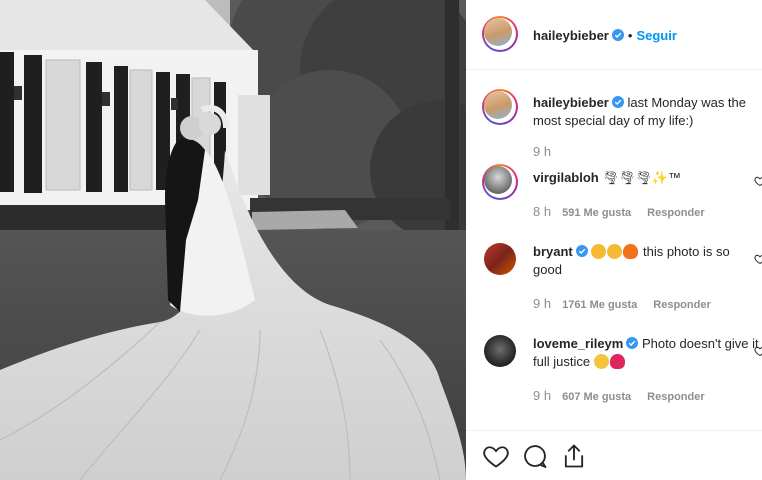 This screenshot has width=762, height=480. Describe the element at coordinates (601, 361) in the screenshot. I see `crying-emoji-icon` at that location.